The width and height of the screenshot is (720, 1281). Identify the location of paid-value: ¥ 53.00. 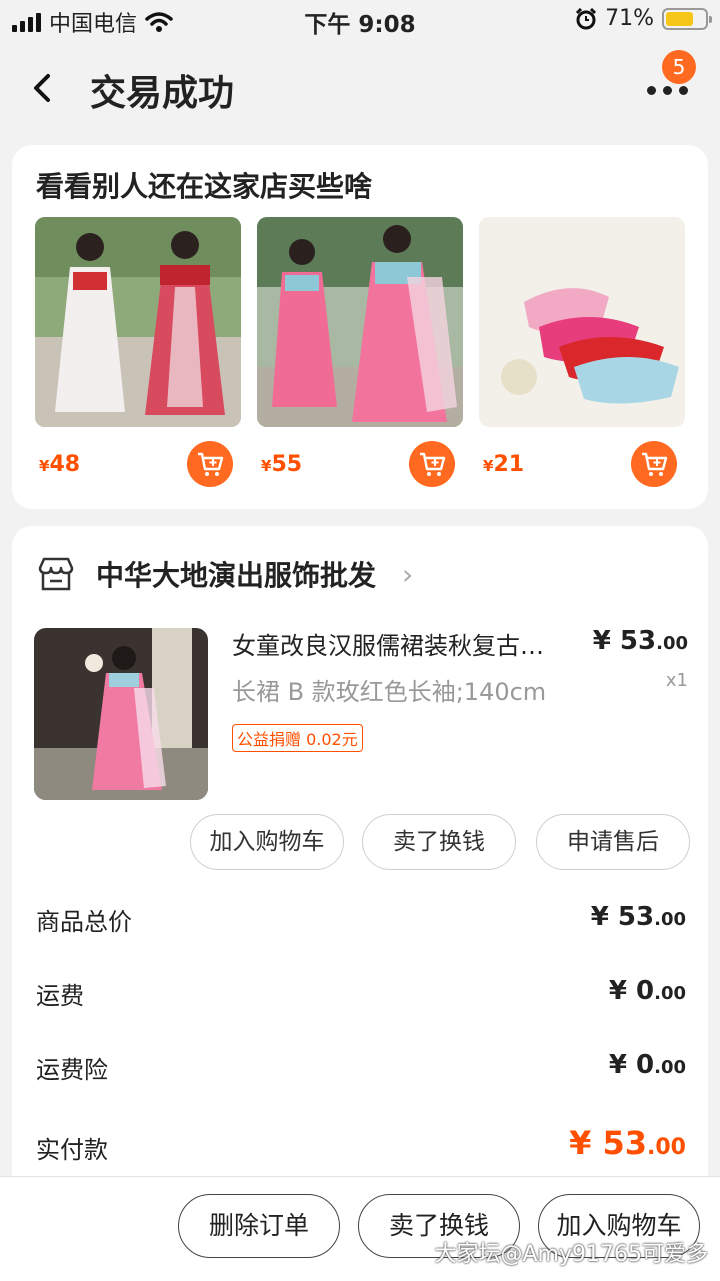
(627, 1143).